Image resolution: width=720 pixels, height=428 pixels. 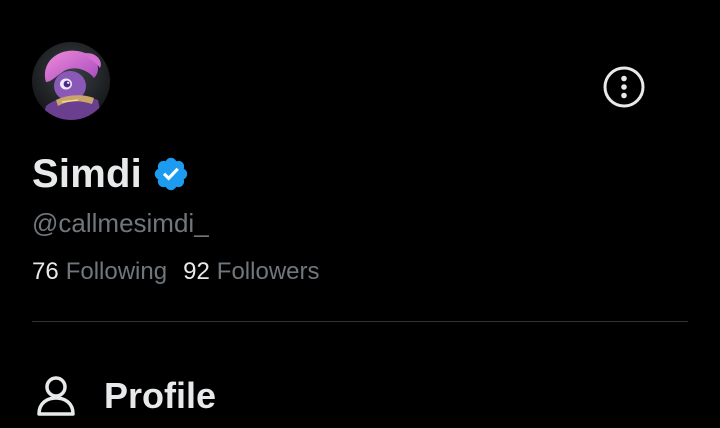 I want to click on nav-item-profile: Profile, so click(x=124, y=396).